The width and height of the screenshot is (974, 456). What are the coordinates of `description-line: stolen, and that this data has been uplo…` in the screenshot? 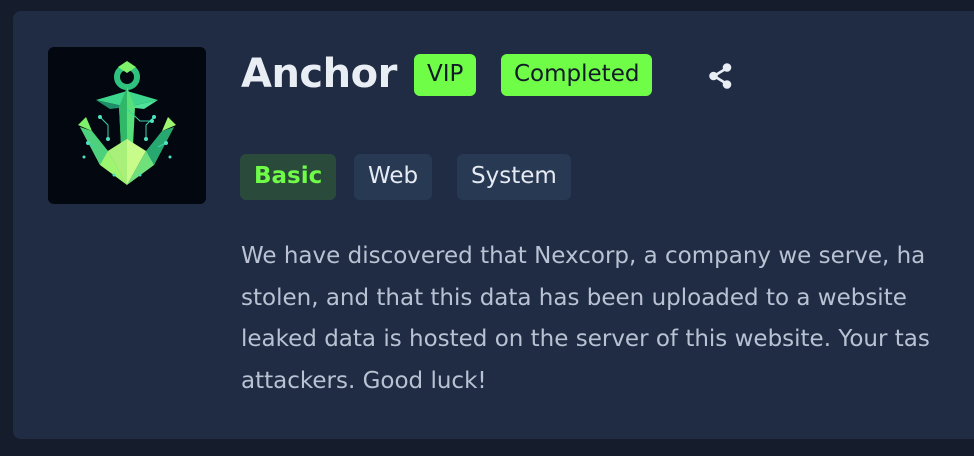 It's located at (574, 297).